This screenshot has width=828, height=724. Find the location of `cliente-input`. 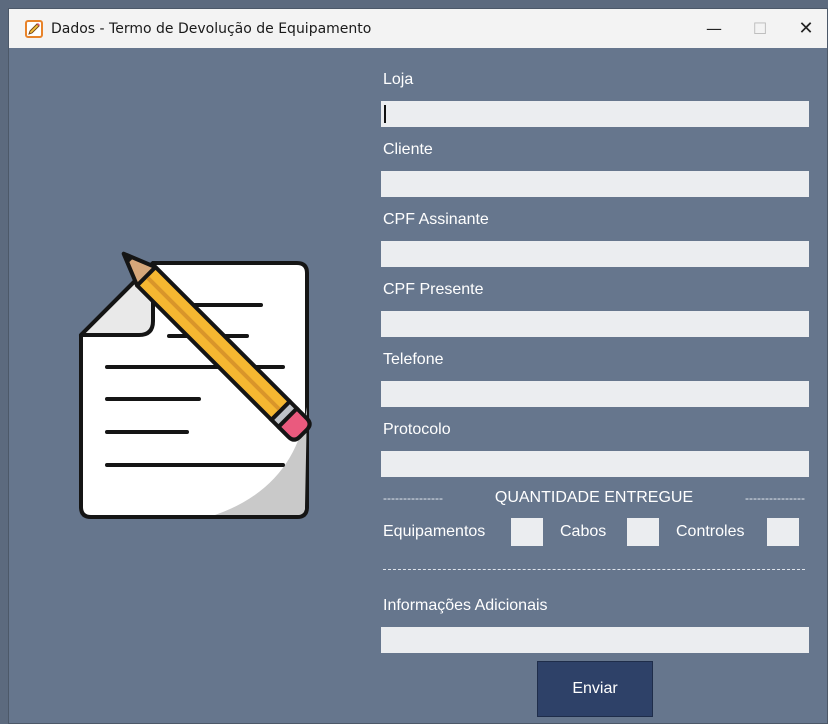

cliente-input is located at coordinates (595, 184).